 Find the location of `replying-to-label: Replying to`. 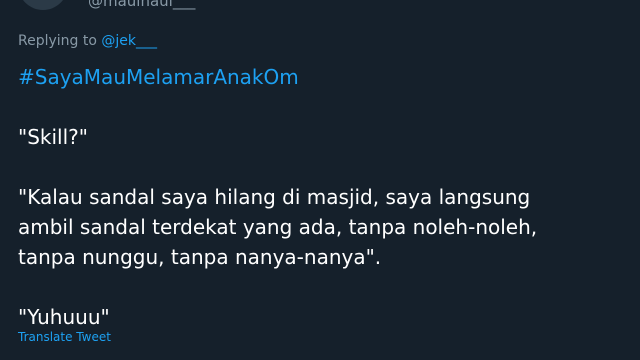

replying-to-label: Replying to is located at coordinates (57, 41).